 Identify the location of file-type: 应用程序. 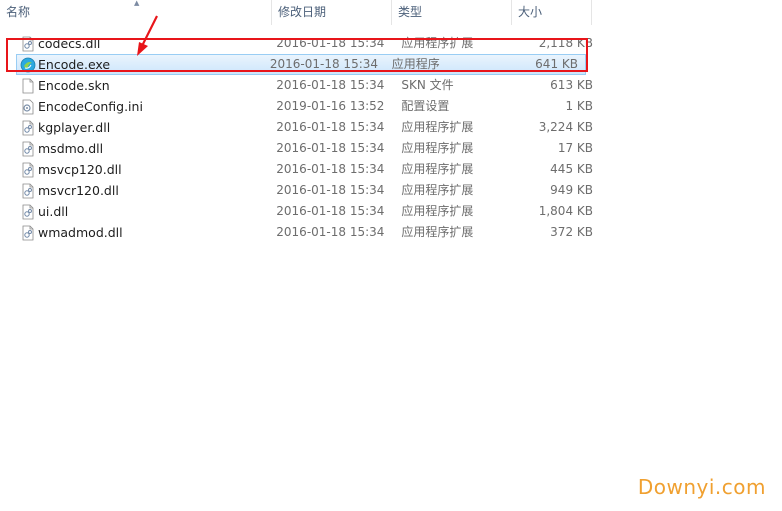
(415, 64).